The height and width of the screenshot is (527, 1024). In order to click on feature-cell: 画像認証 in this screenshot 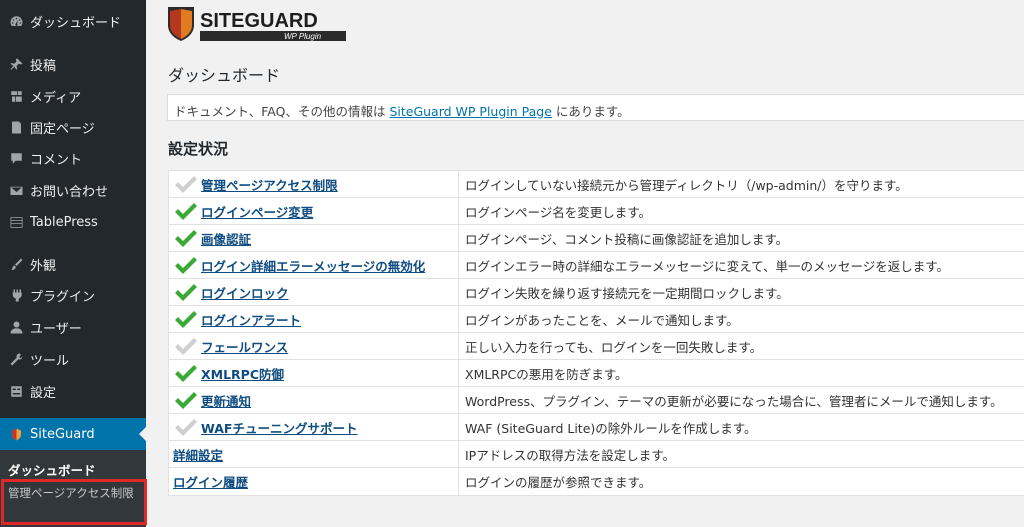, I will do `click(314, 238)`.